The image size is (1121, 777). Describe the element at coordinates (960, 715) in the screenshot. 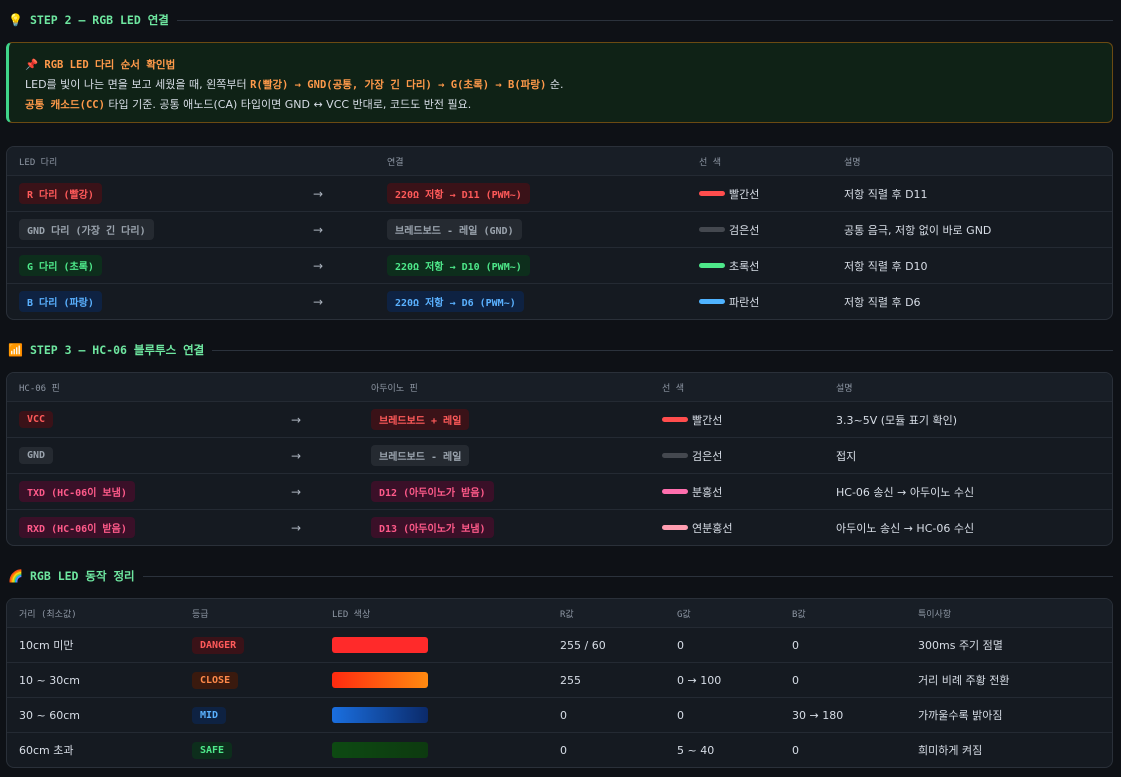

I see `remark: 가까울수록 밝아짐` at that location.